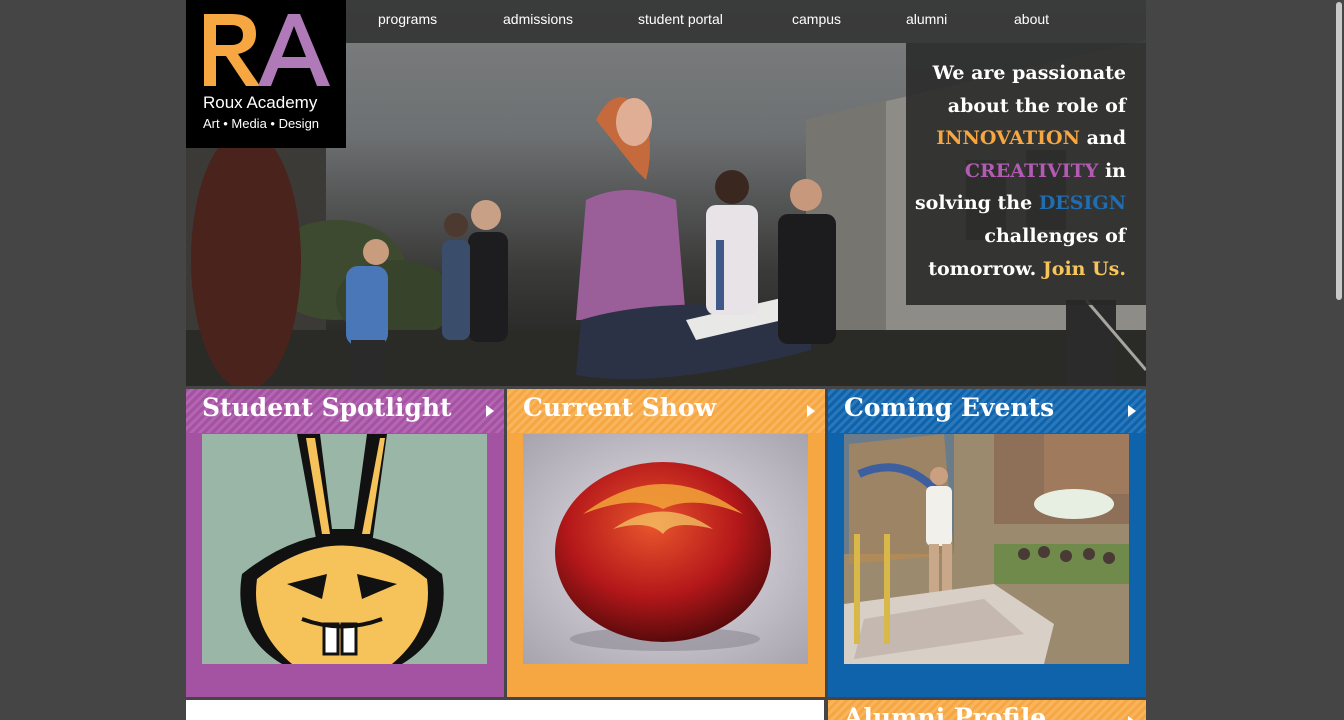  What do you see at coordinates (261, 123) in the screenshot?
I see `logo-tagline: Art • Media • Design` at bounding box center [261, 123].